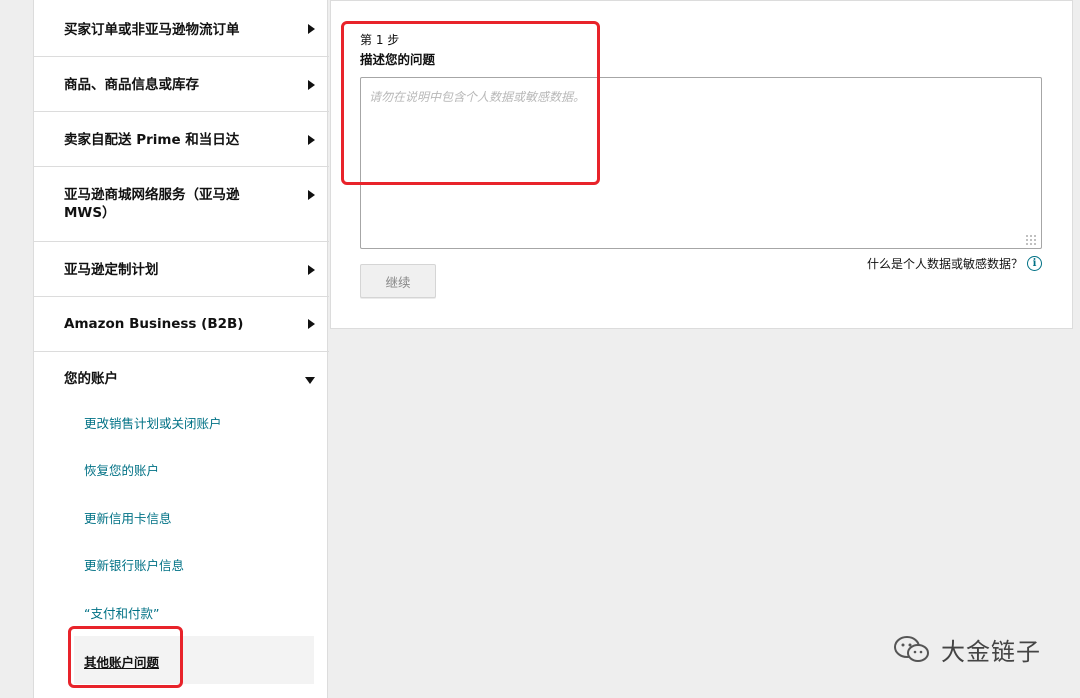  I want to click on category-label: 亚马逊定制计划, so click(111, 270).